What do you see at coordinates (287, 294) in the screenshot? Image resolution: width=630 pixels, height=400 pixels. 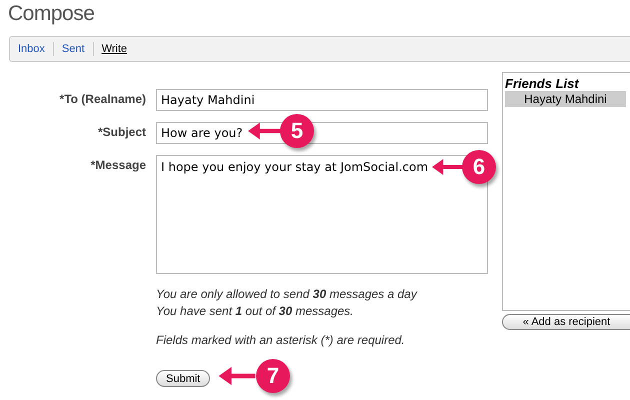 I see `limit-text: You are only allowed to send 30 messages a day` at bounding box center [287, 294].